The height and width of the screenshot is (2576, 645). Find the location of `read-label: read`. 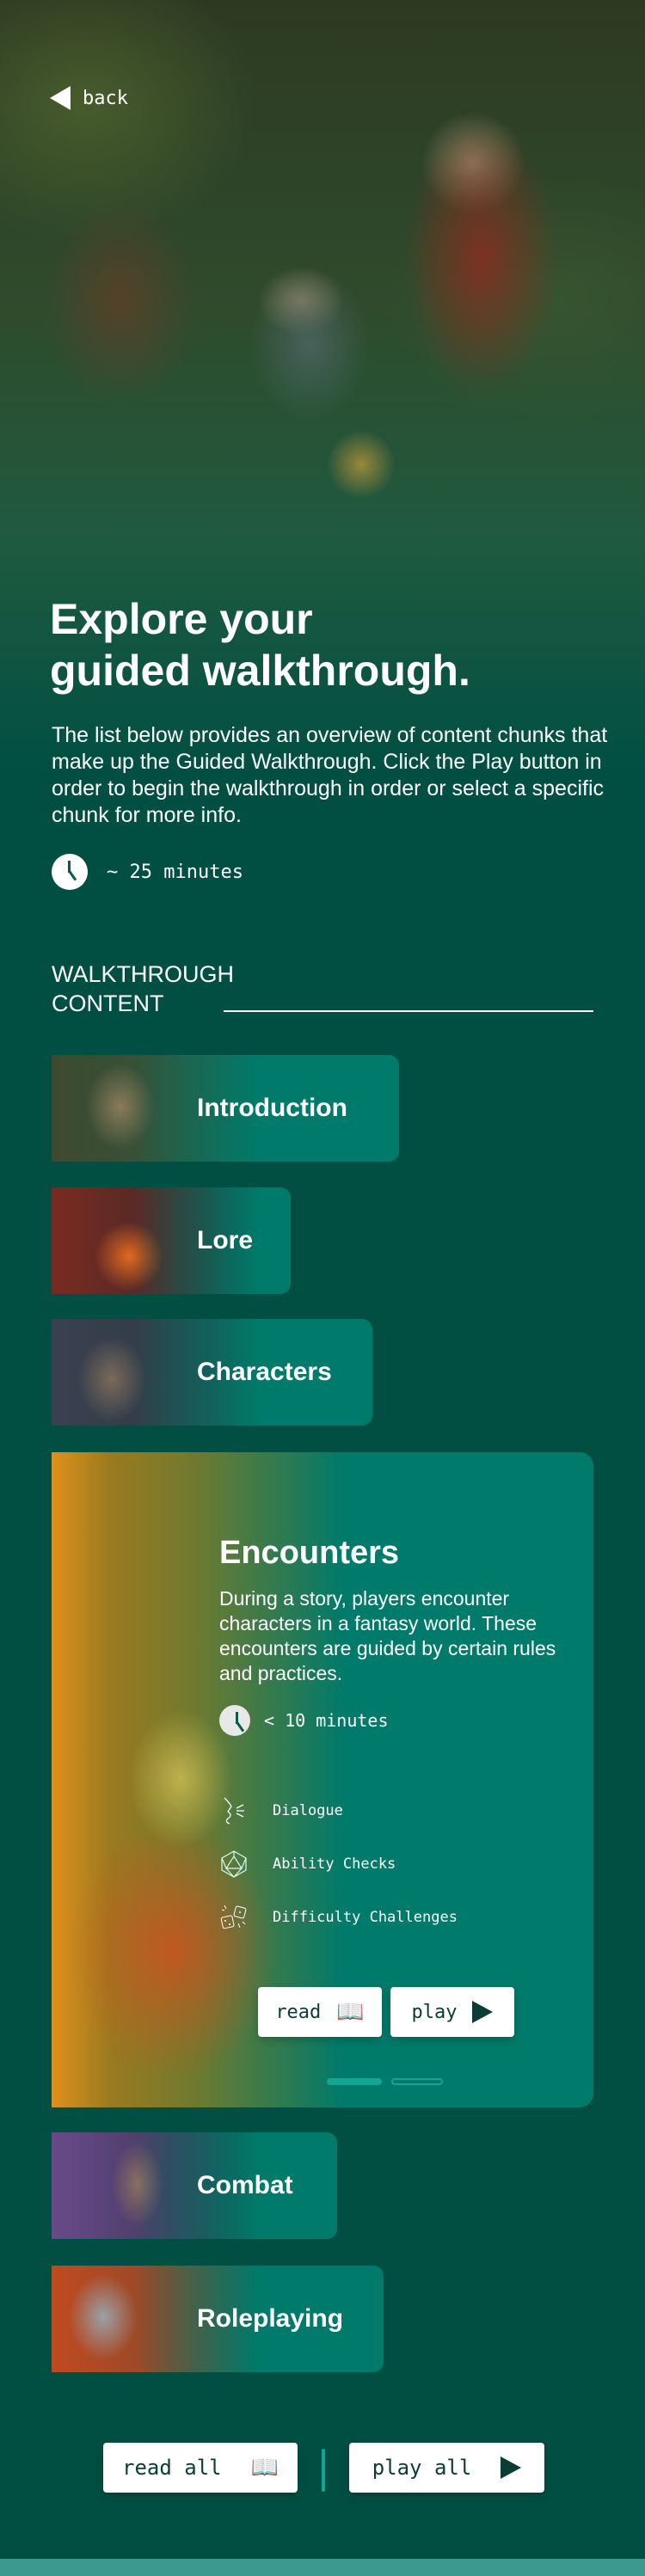

read-label: read is located at coordinates (298, 2012).